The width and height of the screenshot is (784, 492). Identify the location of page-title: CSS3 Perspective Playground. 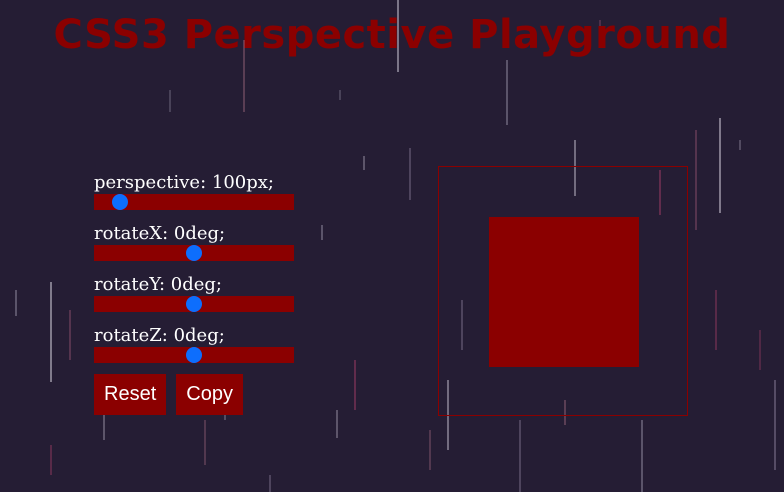
(392, 35).